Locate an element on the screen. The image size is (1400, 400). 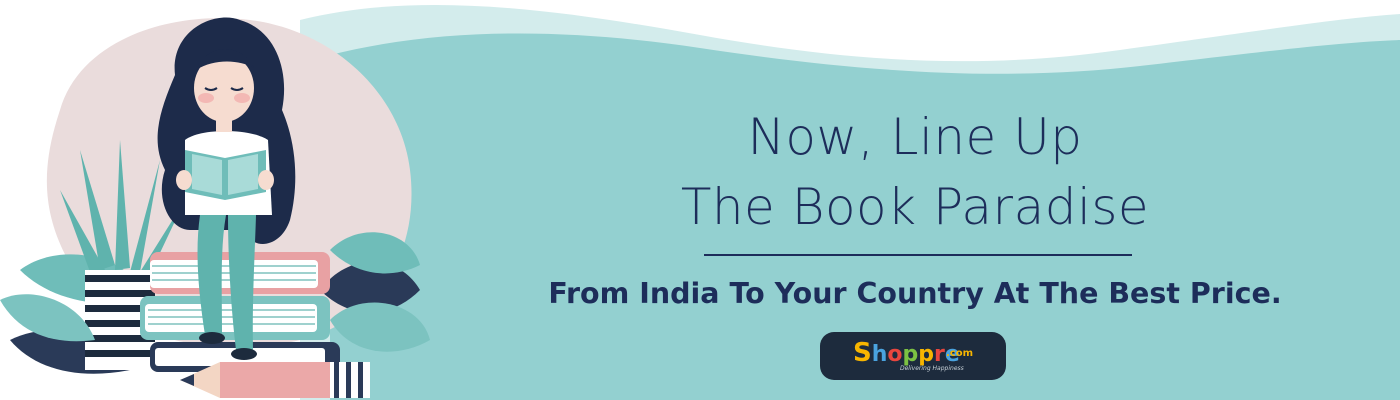
logo-letter: h is located at coordinates (879, 354).